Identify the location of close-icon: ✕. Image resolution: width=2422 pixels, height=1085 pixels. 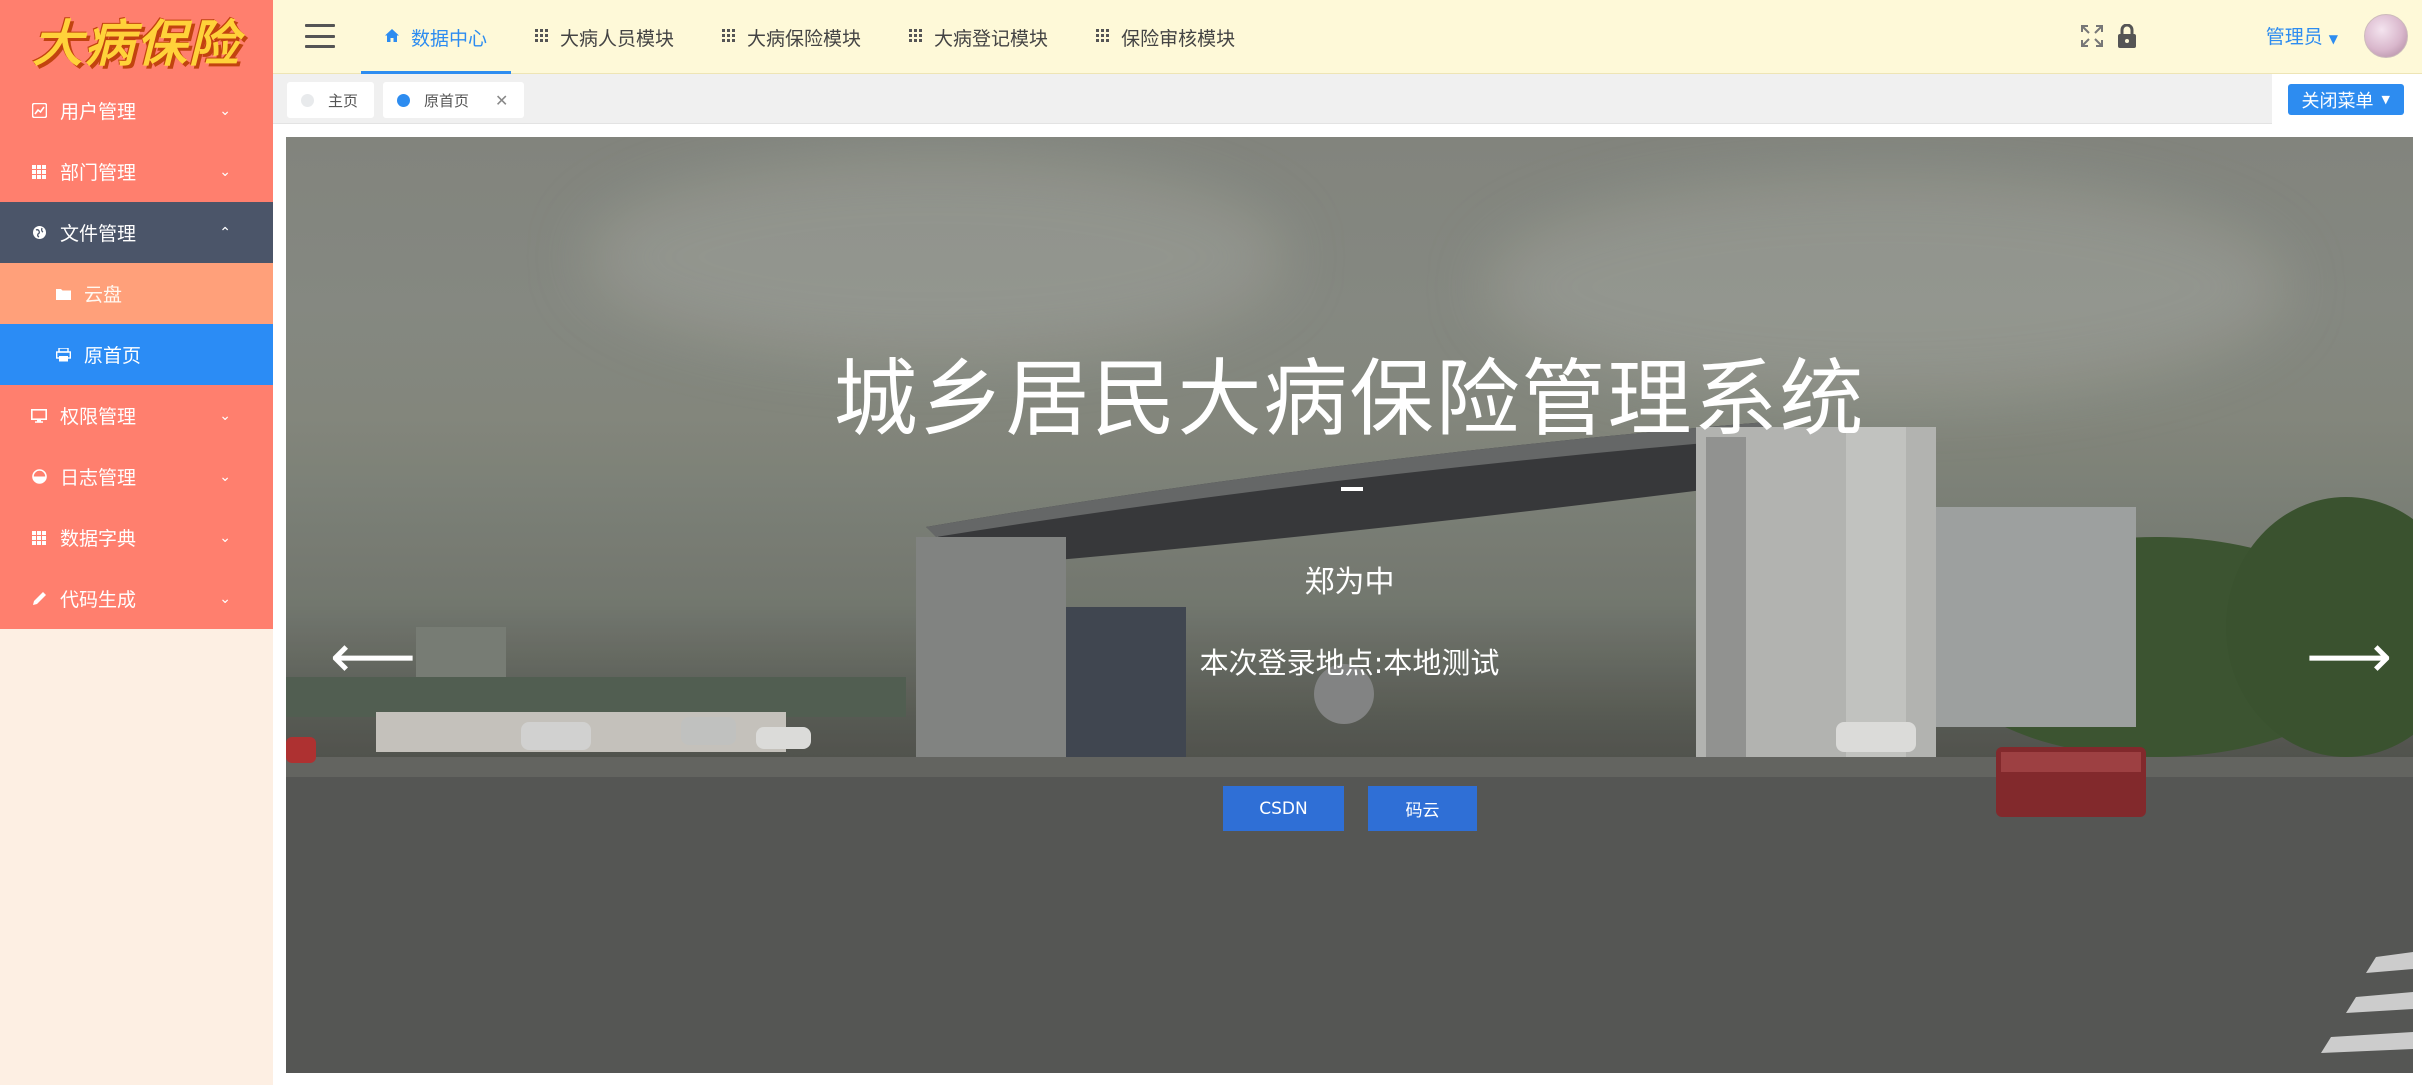
(501, 100).